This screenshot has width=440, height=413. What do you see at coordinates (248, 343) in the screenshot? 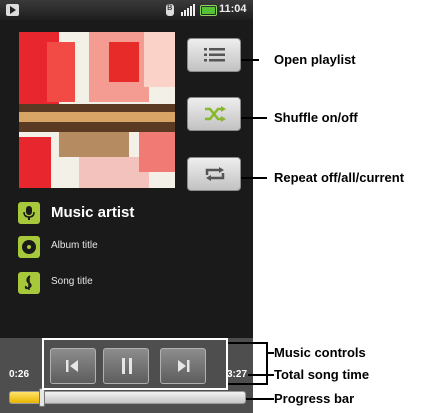
I see `callout-line-controls-top` at bounding box center [248, 343].